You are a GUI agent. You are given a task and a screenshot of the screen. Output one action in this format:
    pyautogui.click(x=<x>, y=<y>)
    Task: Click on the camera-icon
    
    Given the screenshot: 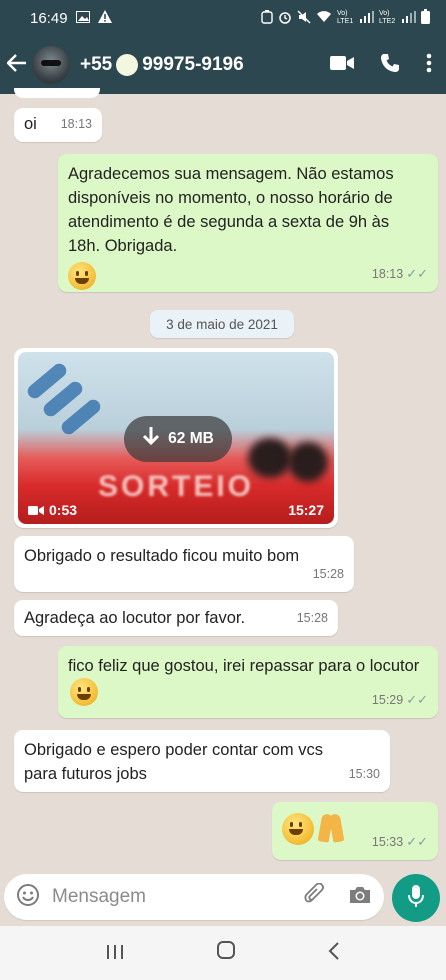 What is the action you would take?
    pyautogui.click(x=360, y=897)
    